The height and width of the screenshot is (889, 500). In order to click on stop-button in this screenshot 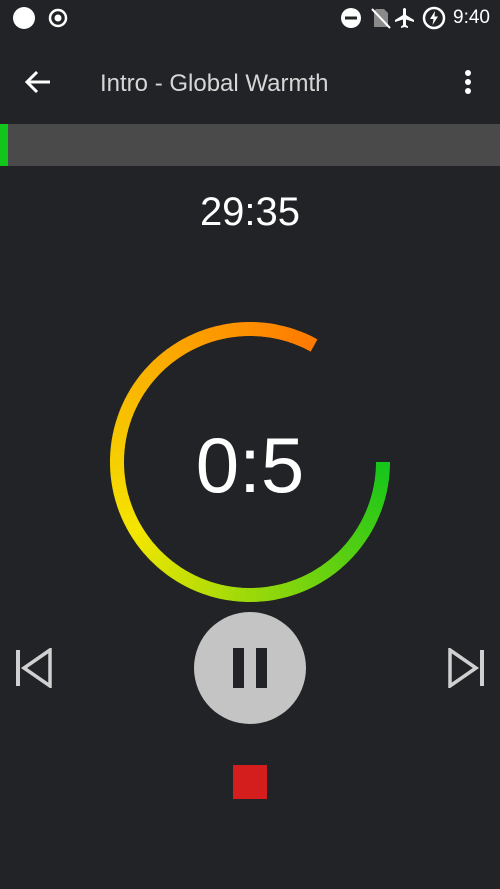, I will do `click(250, 782)`.